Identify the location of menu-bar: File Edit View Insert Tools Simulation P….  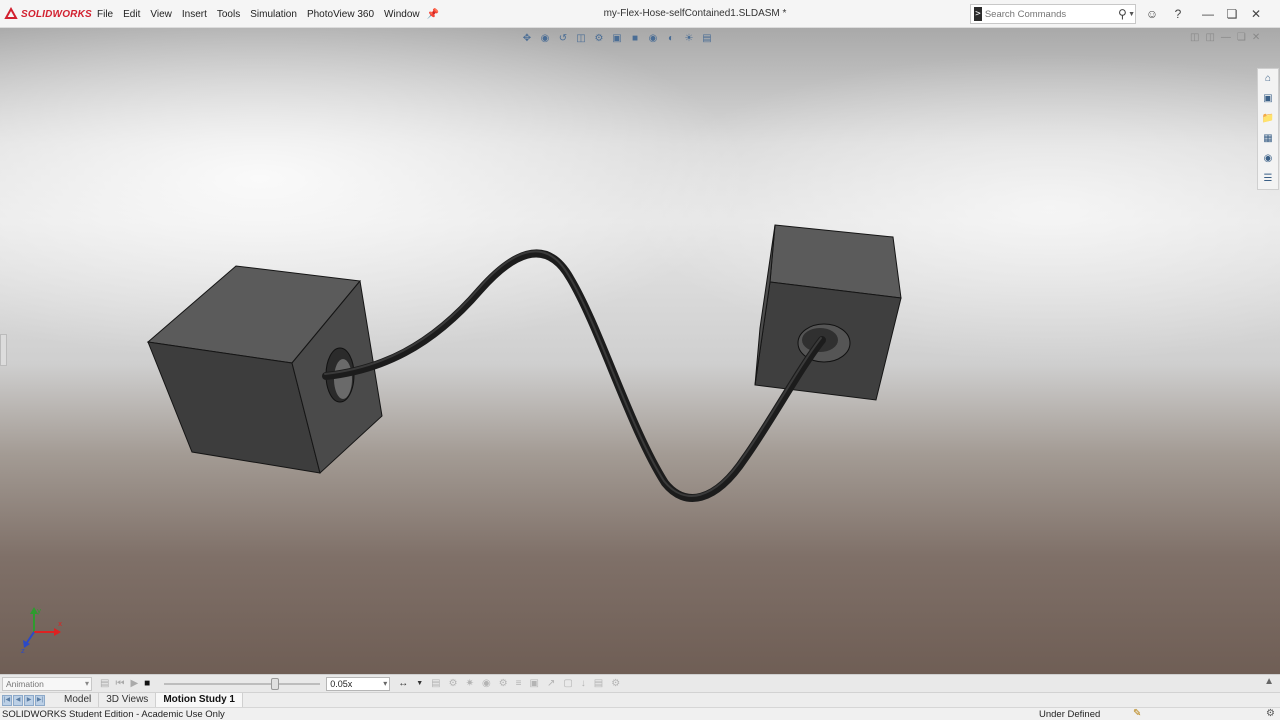
(265, 14).